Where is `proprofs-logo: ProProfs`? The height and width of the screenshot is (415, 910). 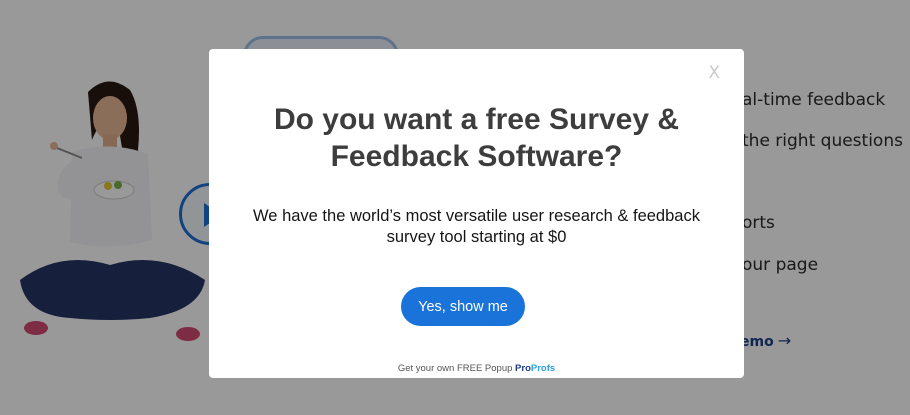 proprofs-logo: ProProfs is located at coordinates (535, 368).